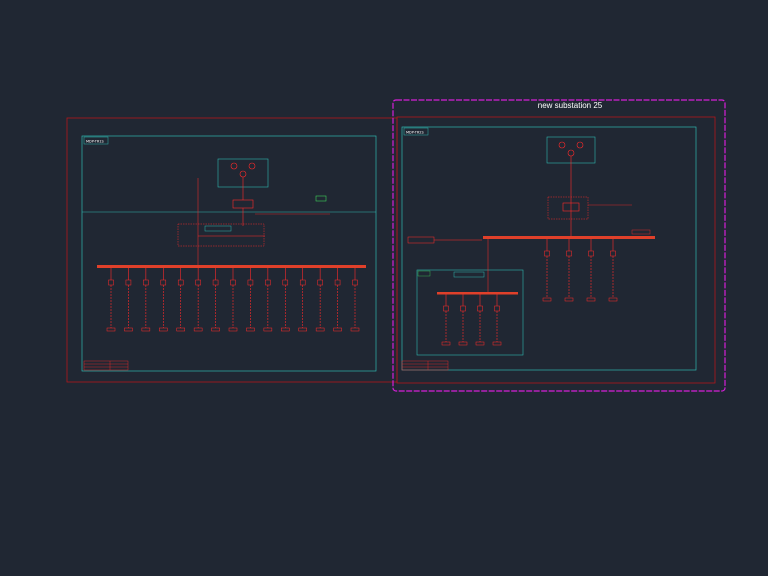 Image resolution: width=768 pixels, height=576 pixels. Describe the element at coordinates (415, 133) in the screenshot. I see `right-sheet-tag: MDP-TR2S` at that location.